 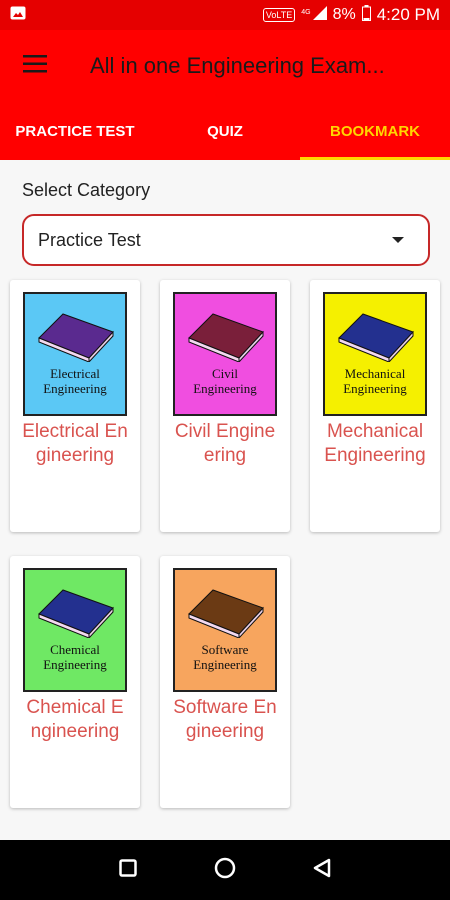 What do you see at coordinates (344, 14) in the screenshot?
I see `battery-percent: 8%` at bounding box center [344, 14].